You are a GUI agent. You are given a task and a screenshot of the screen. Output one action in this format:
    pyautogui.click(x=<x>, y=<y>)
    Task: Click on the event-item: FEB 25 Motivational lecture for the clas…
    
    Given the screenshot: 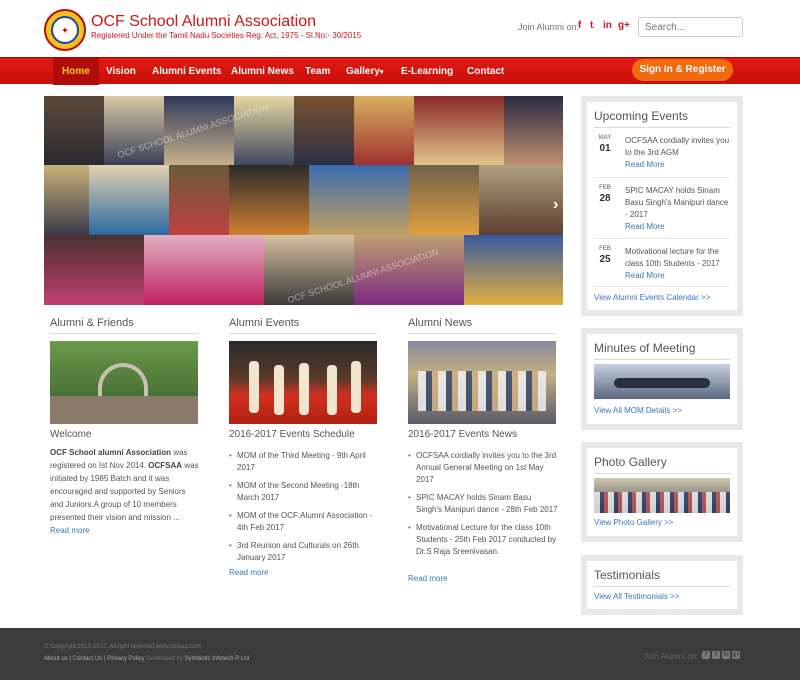 What is the action you would take?
    pyautogui.click(x=662, y=266)
    